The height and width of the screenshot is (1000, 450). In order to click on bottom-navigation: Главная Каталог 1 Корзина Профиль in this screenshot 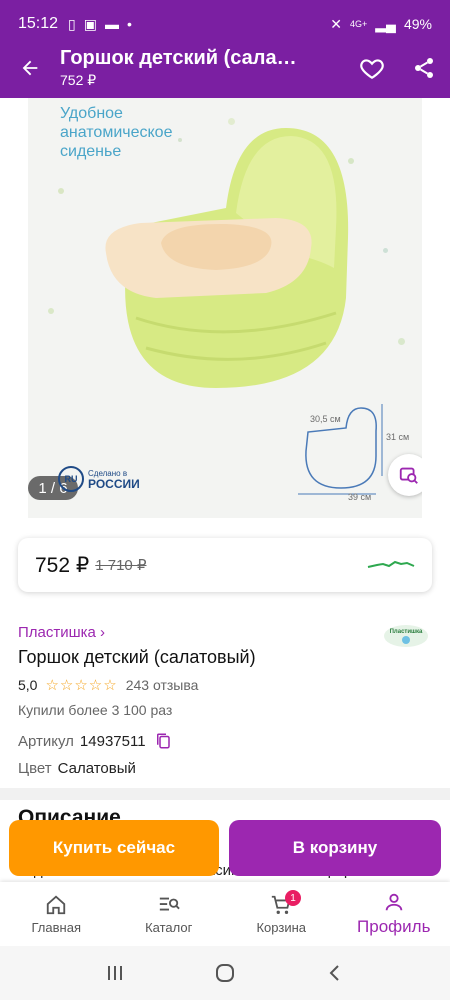, I will do `click(225, 914)`.